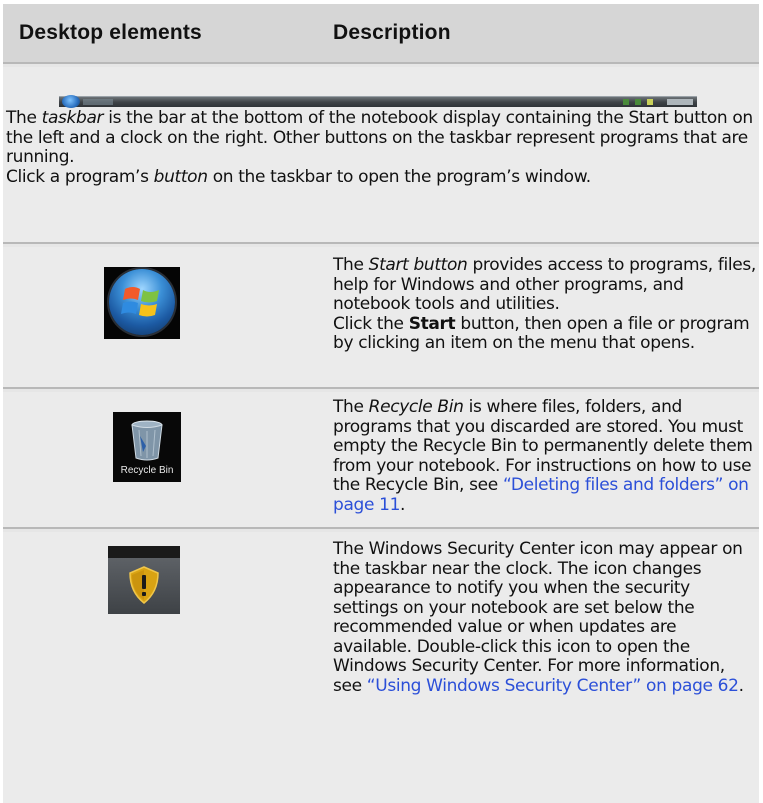  I want to click on windows-start-orb-icon, so click(142, 303).